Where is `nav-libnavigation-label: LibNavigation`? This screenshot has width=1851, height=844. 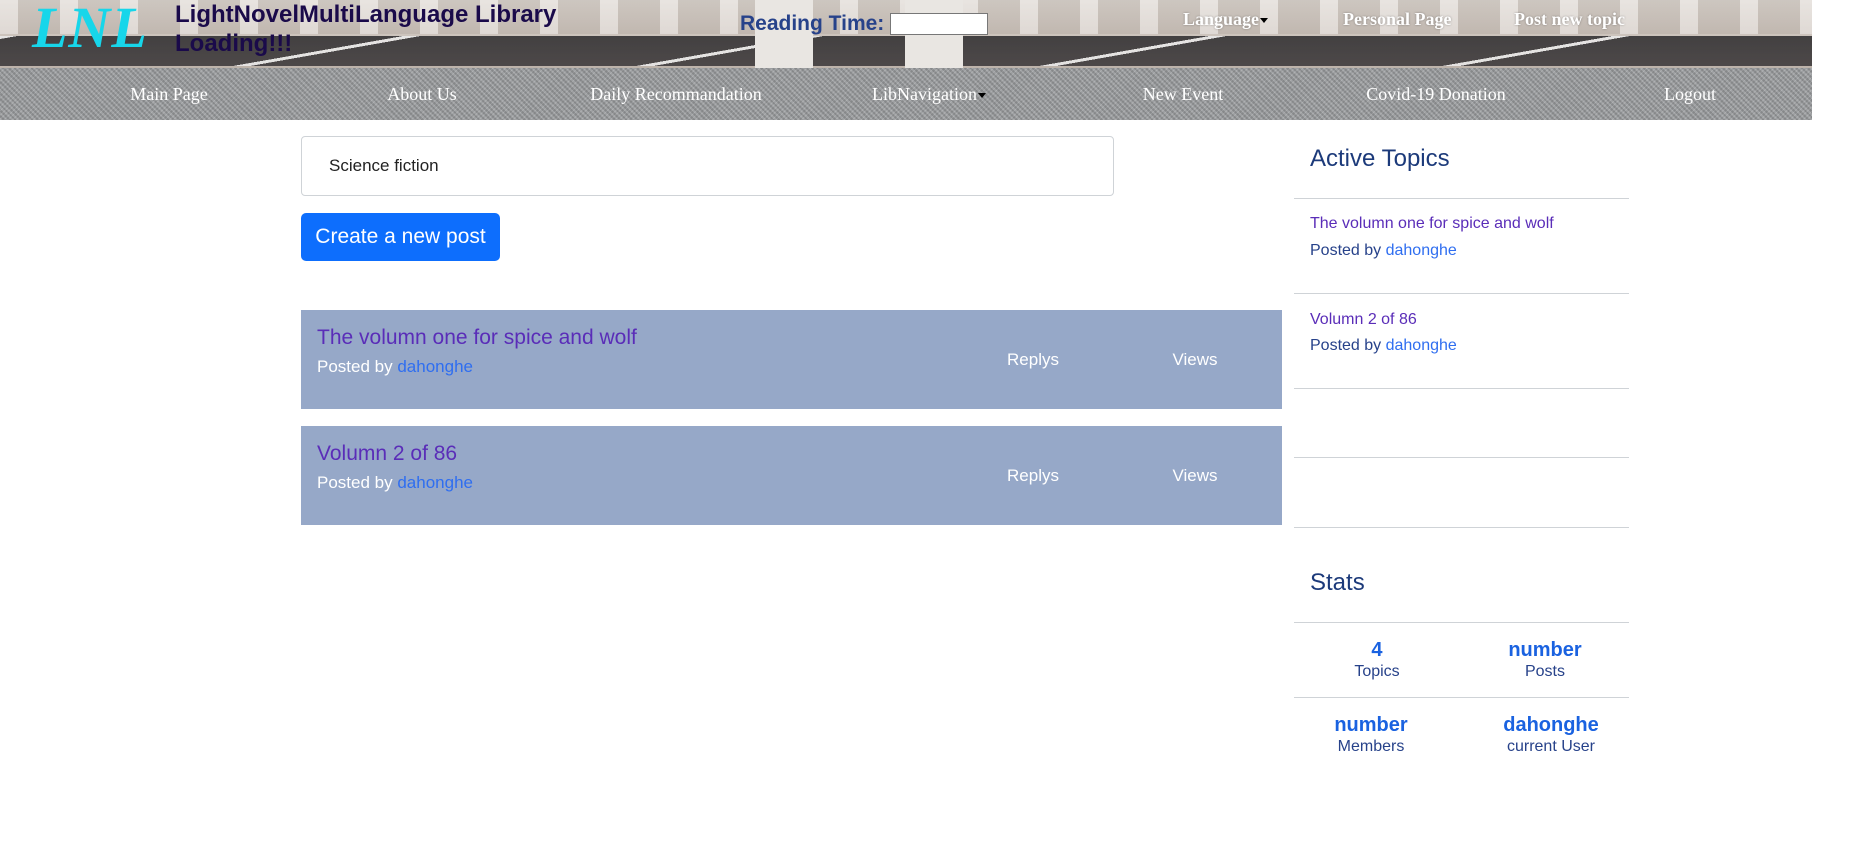
nav-libnavigation-label: LibNavigation is located at coordinates (924, 94).